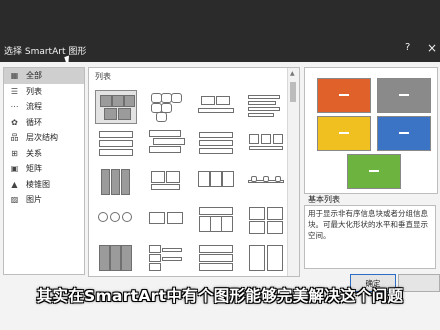 The image size is (440, 330). What do you see at coordinates (34, 107) in the screenshot?
I see `category-label: 流程` at bounding box center [34, 107].